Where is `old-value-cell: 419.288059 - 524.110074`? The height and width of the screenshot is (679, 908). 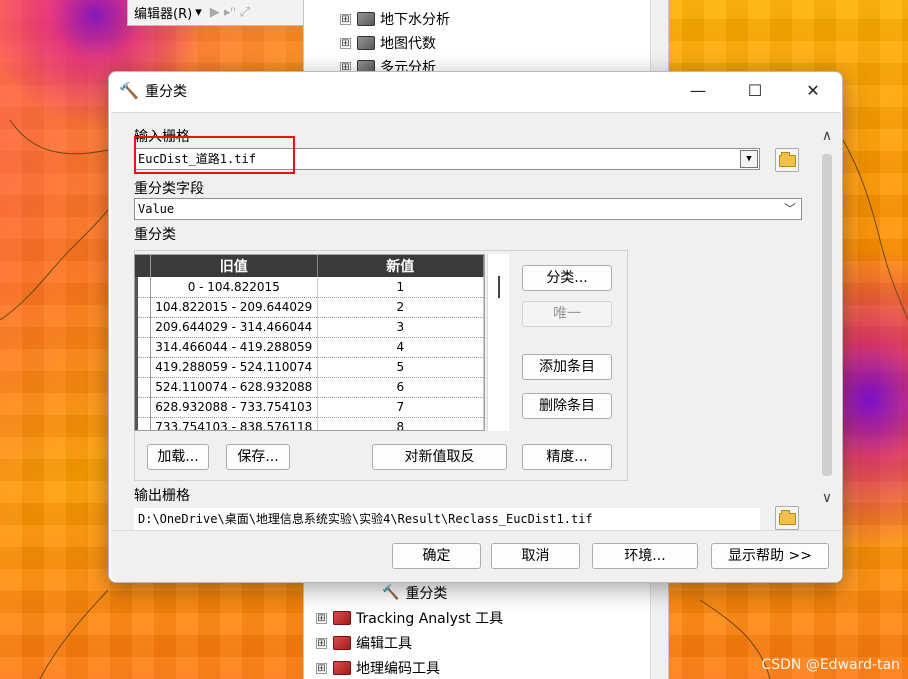
old-value-cell: 419.288059 - 524.110074 is located at coordinates (234, 367).